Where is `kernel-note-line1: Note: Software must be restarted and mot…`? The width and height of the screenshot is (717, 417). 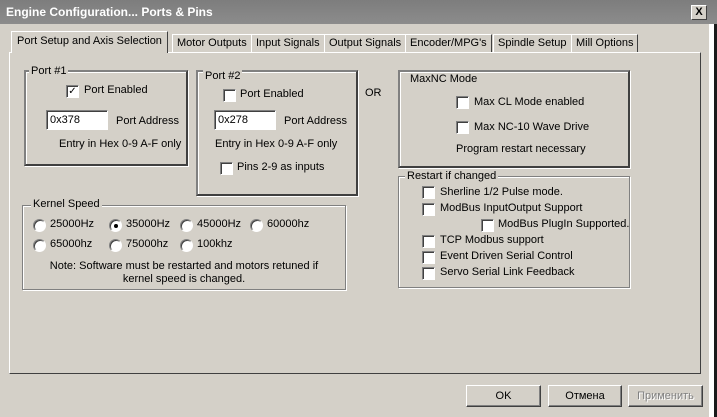 kernel-note-line1: Note: Software must be restarted and mot… is located at coordinates (184, 266).